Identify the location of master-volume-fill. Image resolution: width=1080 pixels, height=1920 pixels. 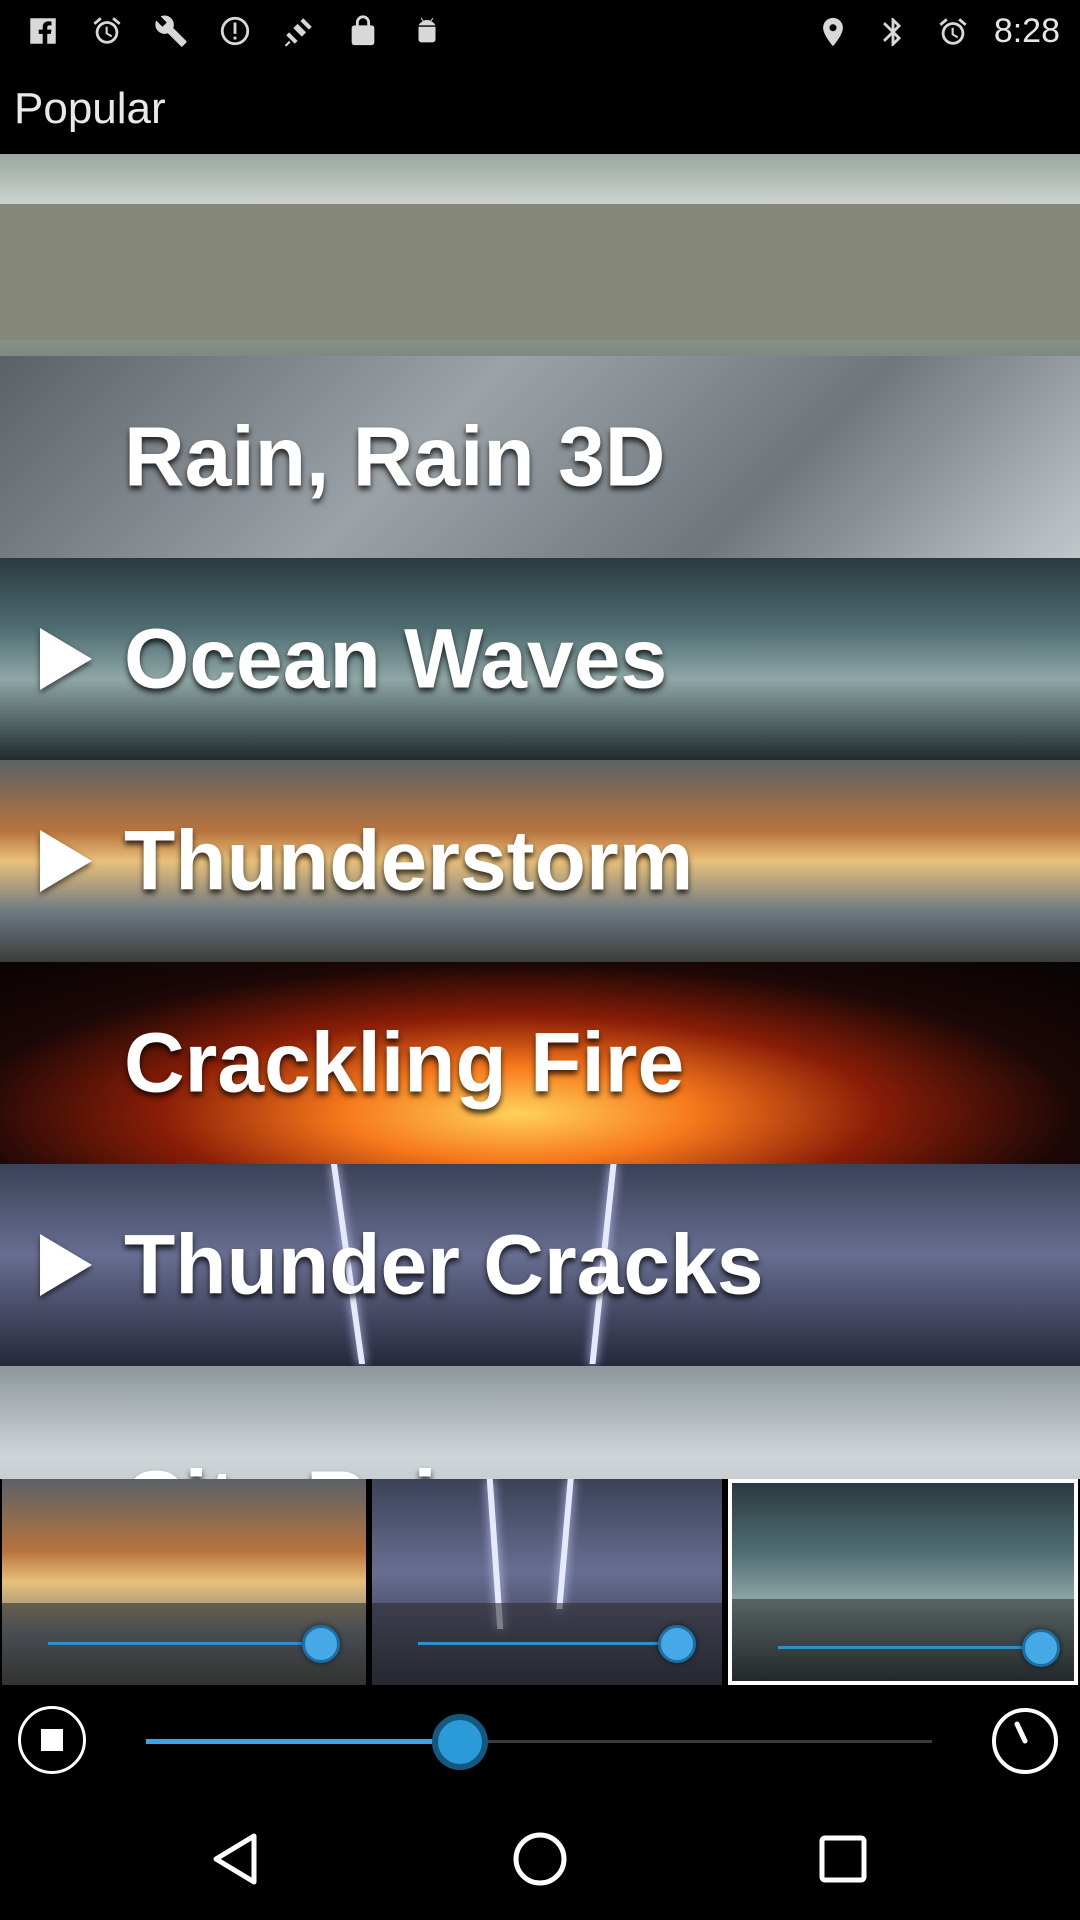
(303, 1741).